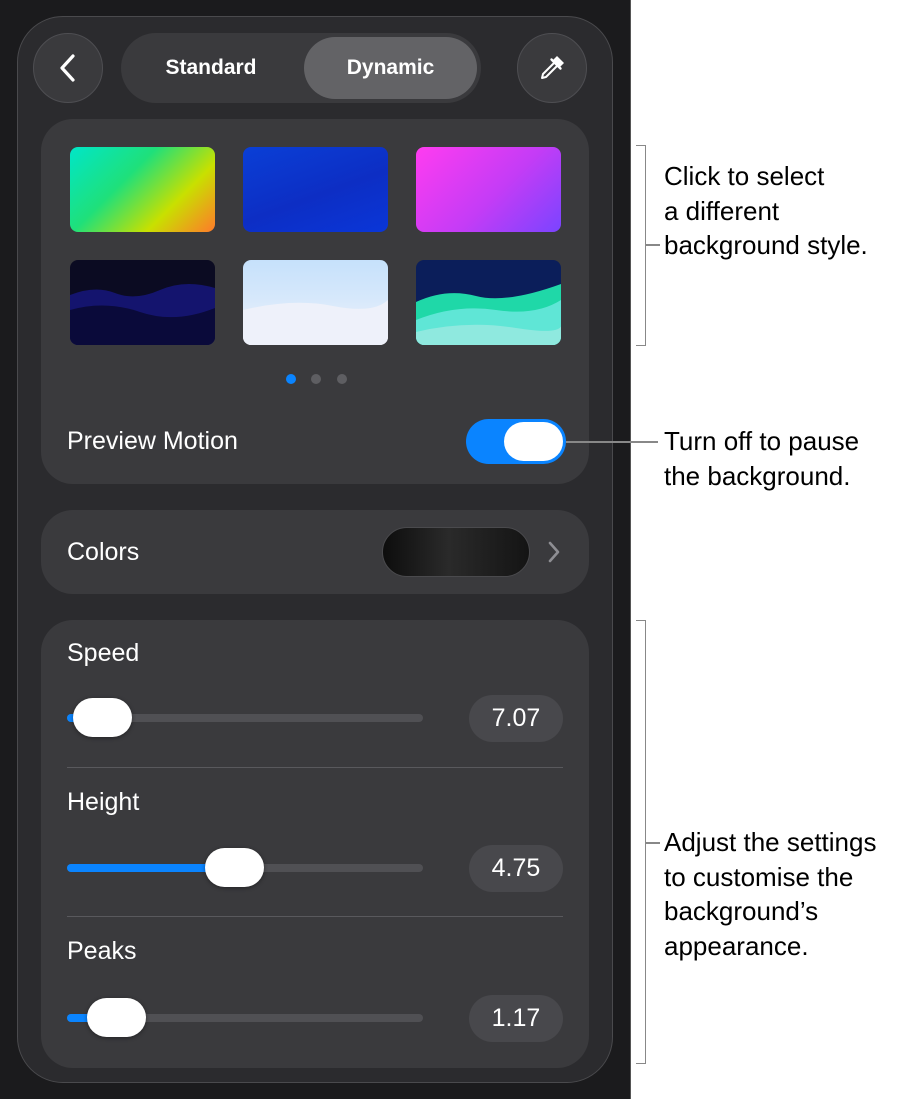 The image size is (912, 1099). I want to click on eyedropper-icon, so click(552, 67).